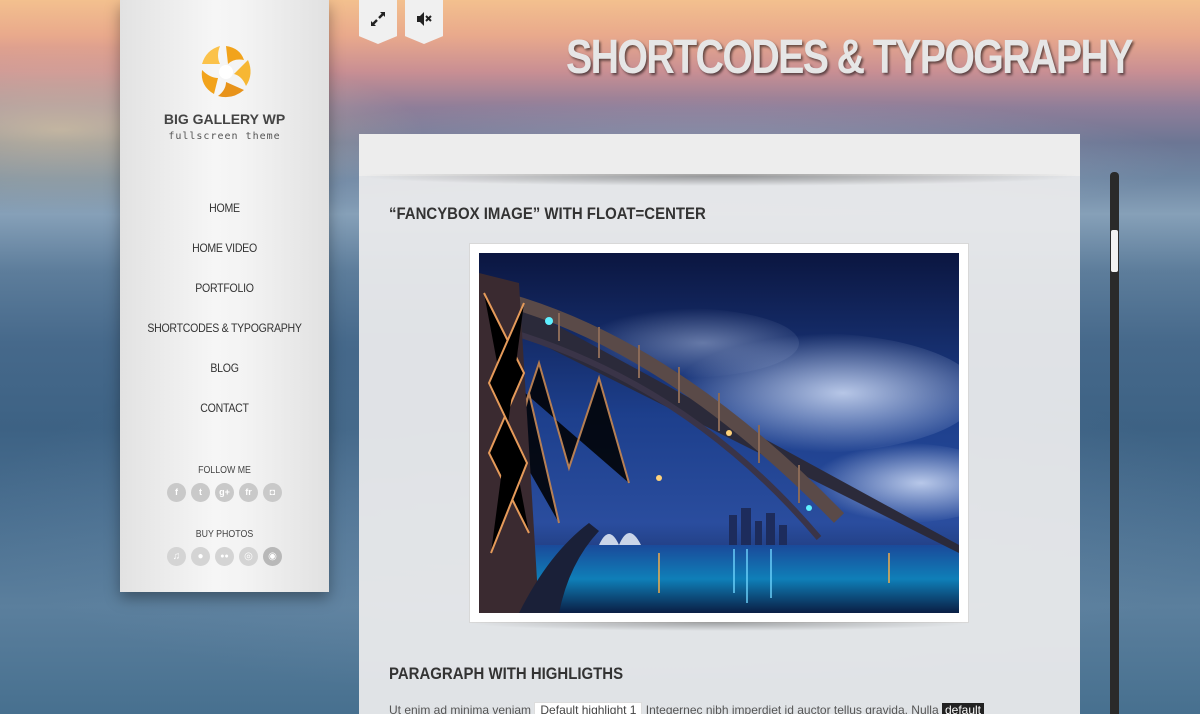  I want to click on pixel-icon: ●, so click(200, 556).